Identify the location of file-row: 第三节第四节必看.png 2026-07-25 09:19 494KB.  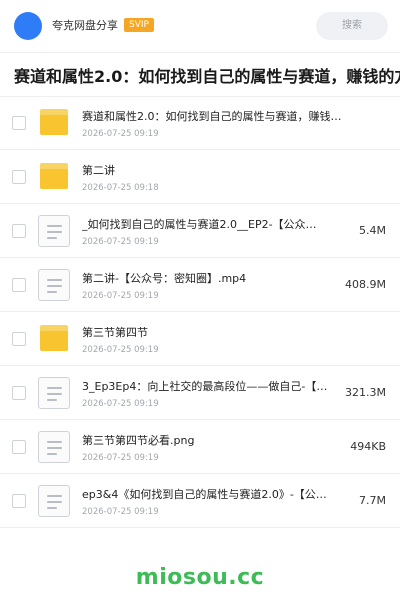
(200, 447).